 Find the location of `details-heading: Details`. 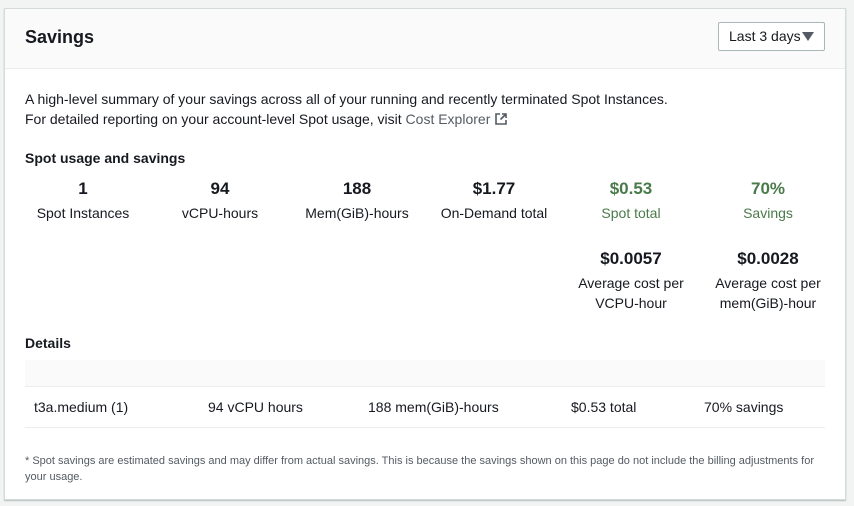

details-heading: Details is located at coordinates (48, 343).